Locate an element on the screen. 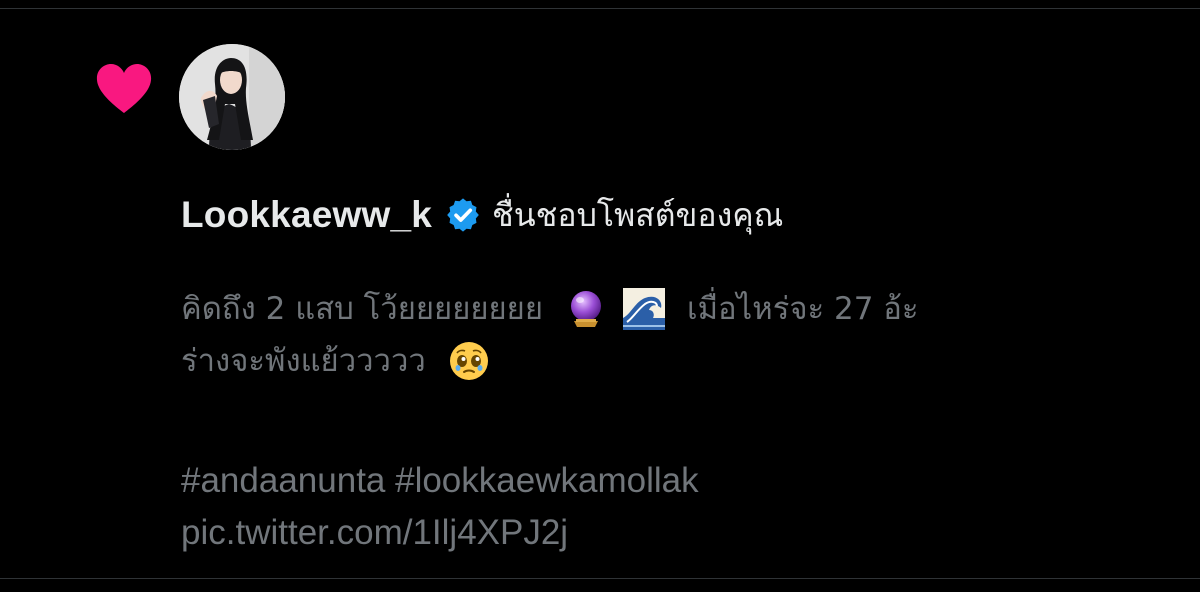 The height and width of the screenshot is (592, 1200). bottom-divider is located at coordinates (600, 578).